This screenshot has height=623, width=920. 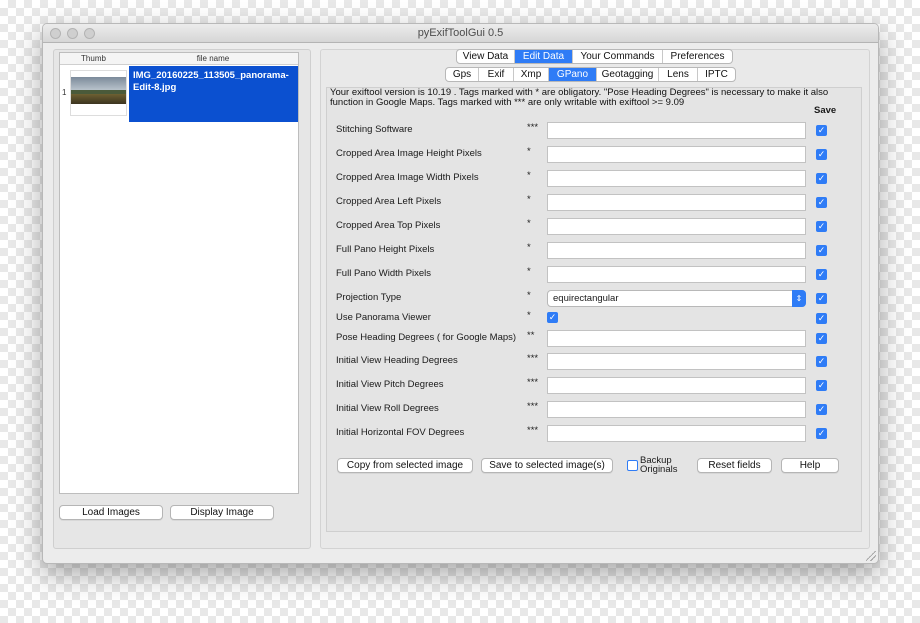 I want to click on field-row-cropped-area-top-pixels: Cropped Area Top Pixels * ✓, so click(x=595, y=227).